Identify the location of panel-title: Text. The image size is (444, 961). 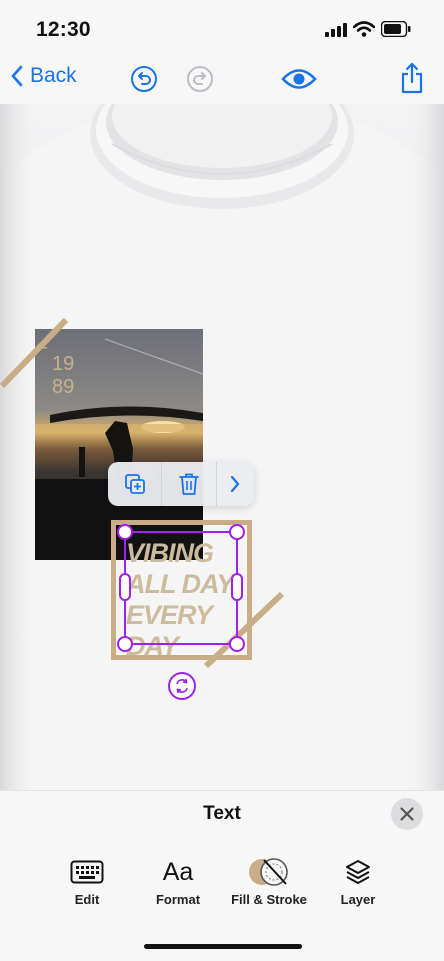
(222, 813).